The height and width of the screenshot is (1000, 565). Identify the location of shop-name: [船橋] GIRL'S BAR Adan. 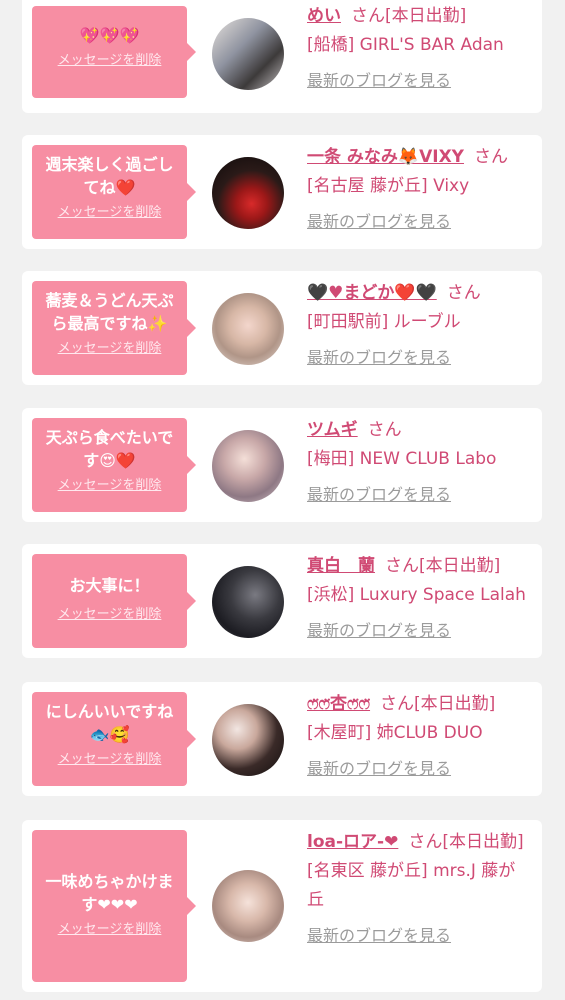
(405, 45).